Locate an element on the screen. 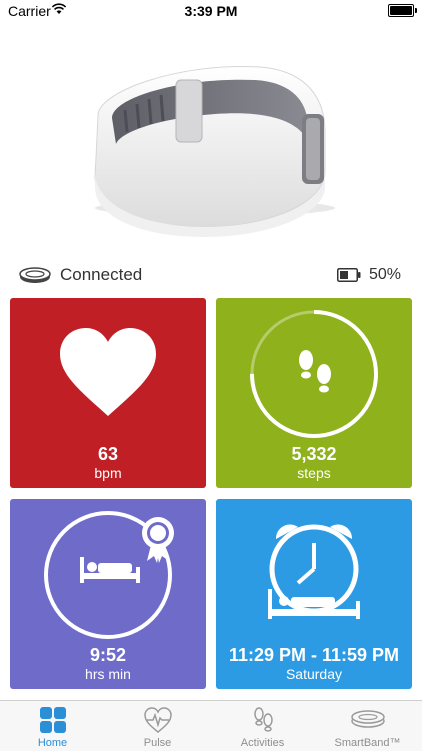  device-status-row: Connected 50% is located at coordinates (211, 275).